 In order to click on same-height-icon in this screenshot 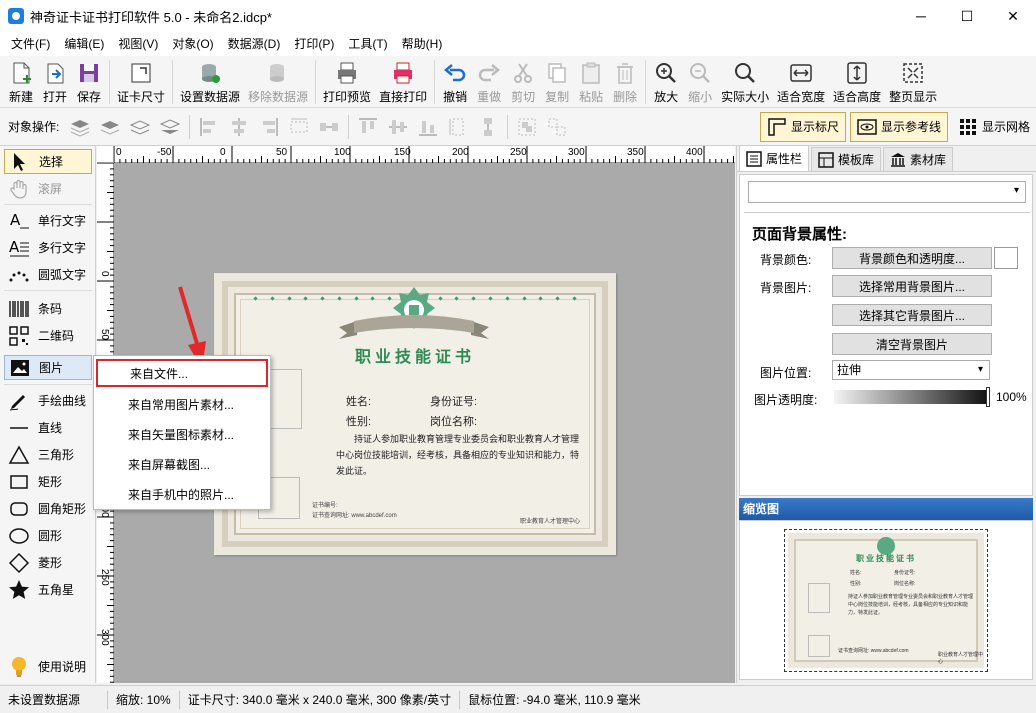, I will do `click(488, 127)`.